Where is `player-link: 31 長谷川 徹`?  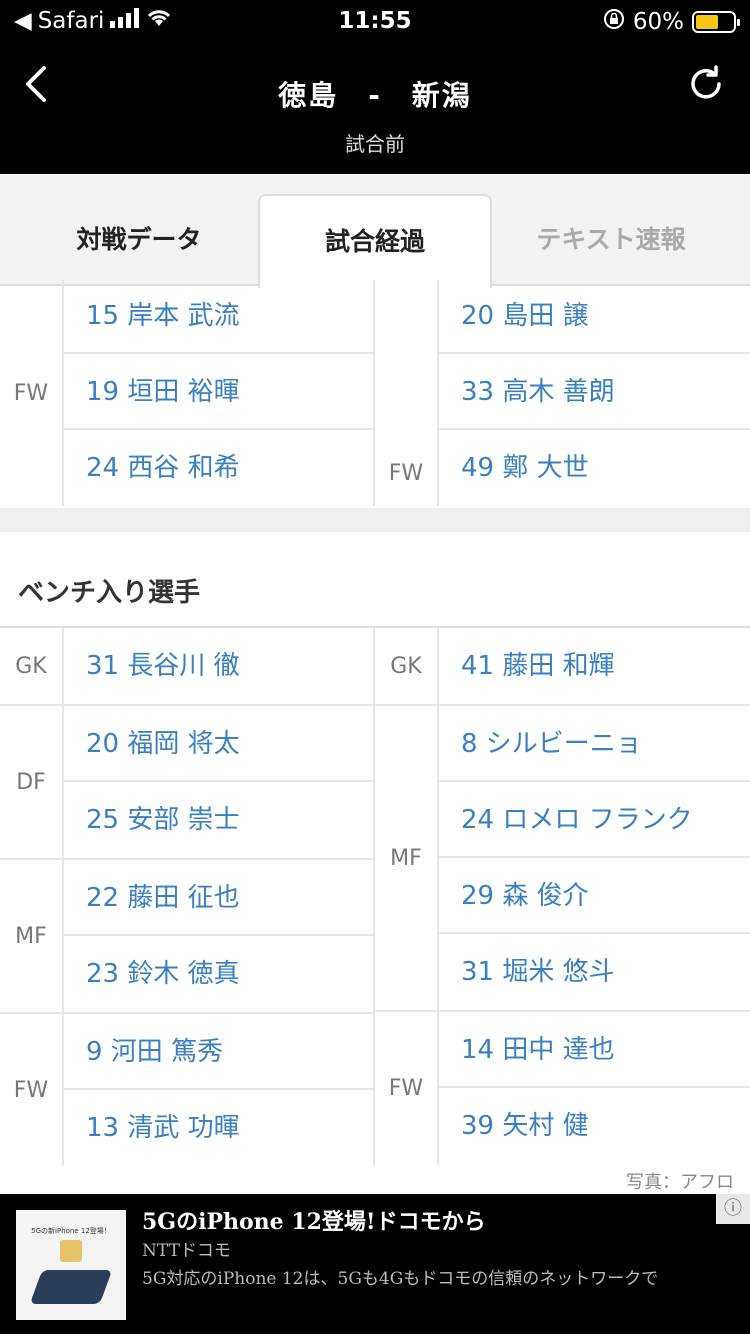
player-link: 31 長谷川 徹 is located at coordinates (218, 666).